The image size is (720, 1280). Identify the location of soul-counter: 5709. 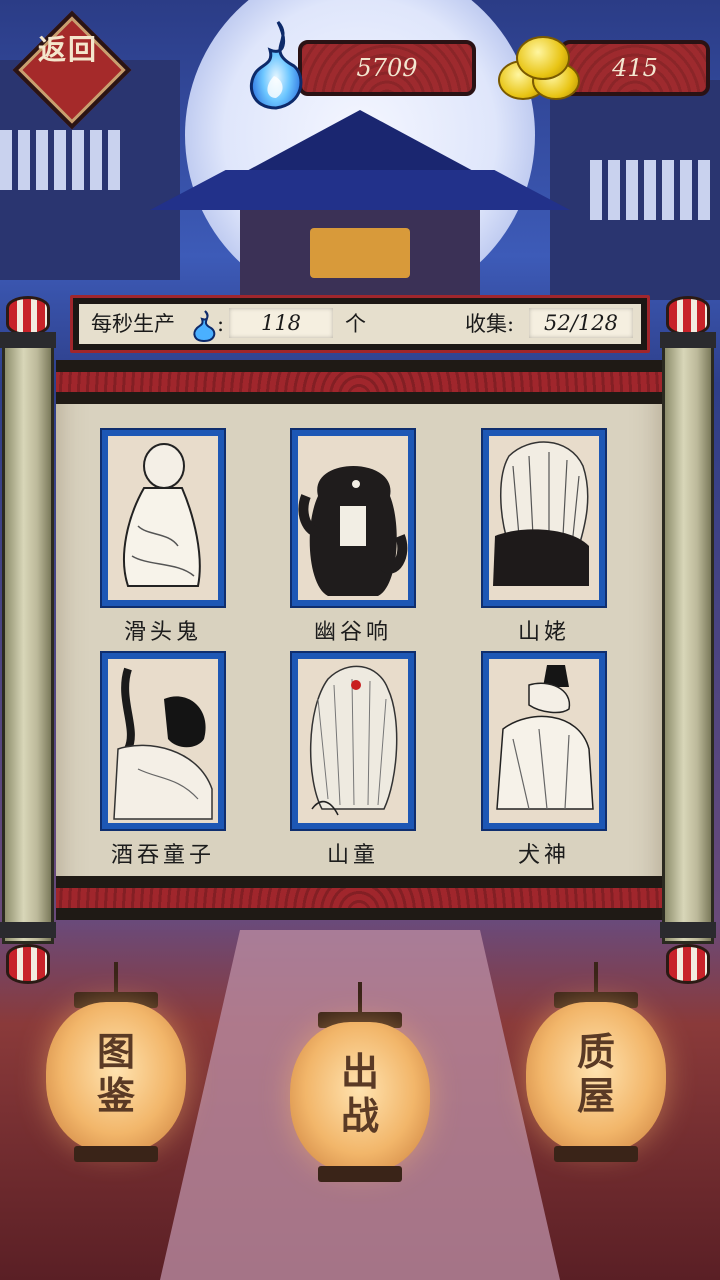
(387, 68).